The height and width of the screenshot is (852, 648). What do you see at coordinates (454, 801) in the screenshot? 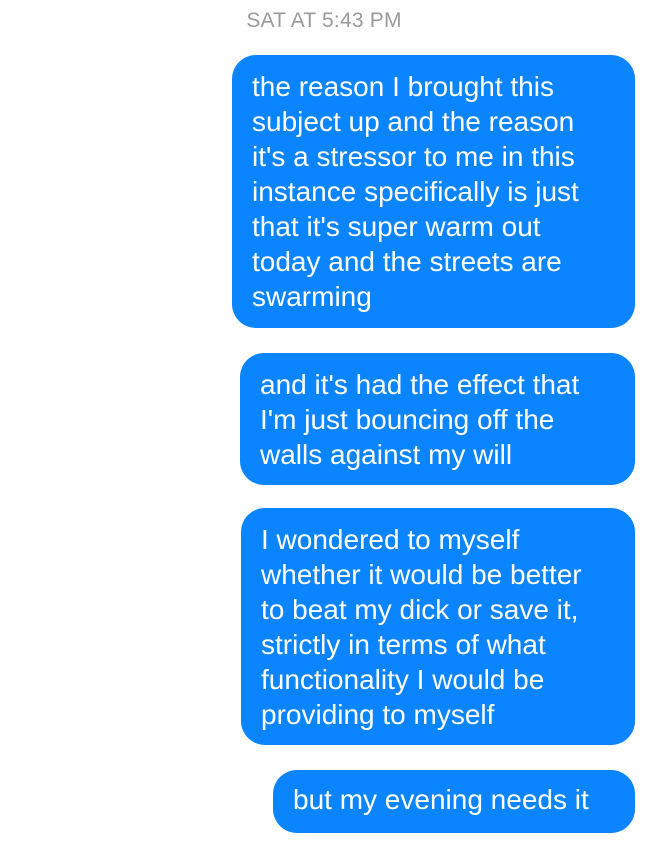
I see `message-bubble-outgoing: but my evening needs it` at bounding box center [454, 801].